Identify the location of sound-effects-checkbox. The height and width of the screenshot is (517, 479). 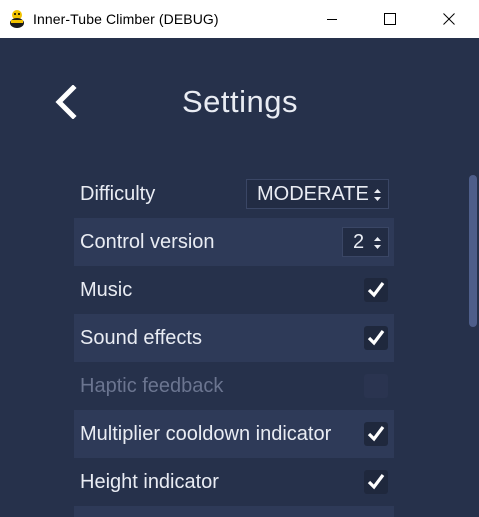
(376, 338).